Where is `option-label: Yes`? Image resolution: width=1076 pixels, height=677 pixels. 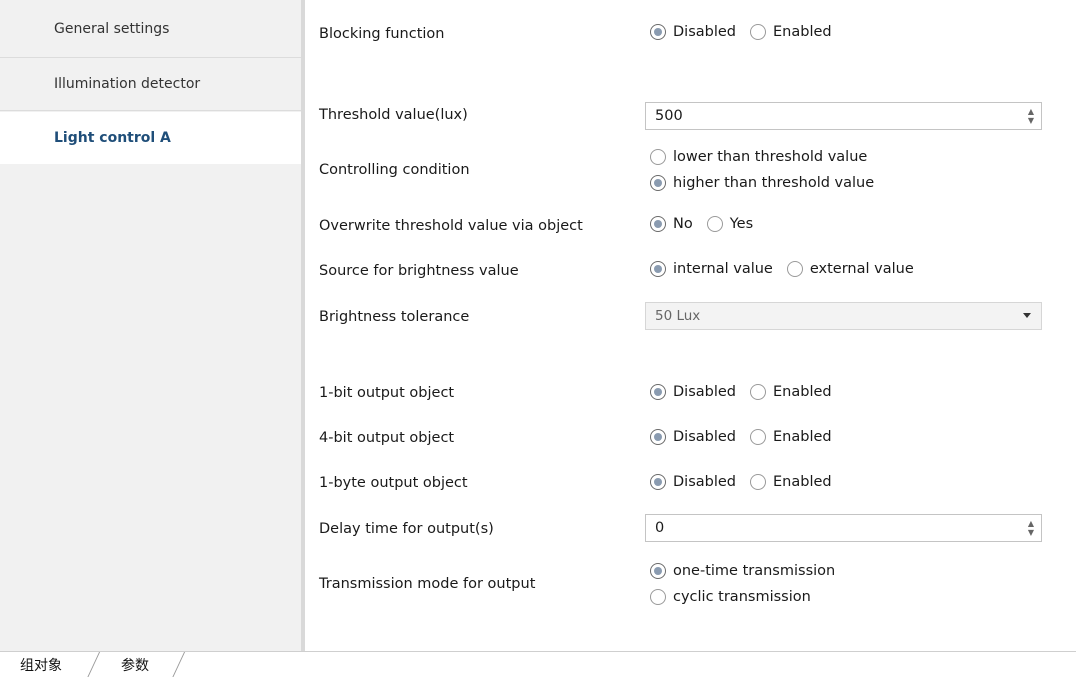 option-label: Yes is located at coordinates (741, 224).